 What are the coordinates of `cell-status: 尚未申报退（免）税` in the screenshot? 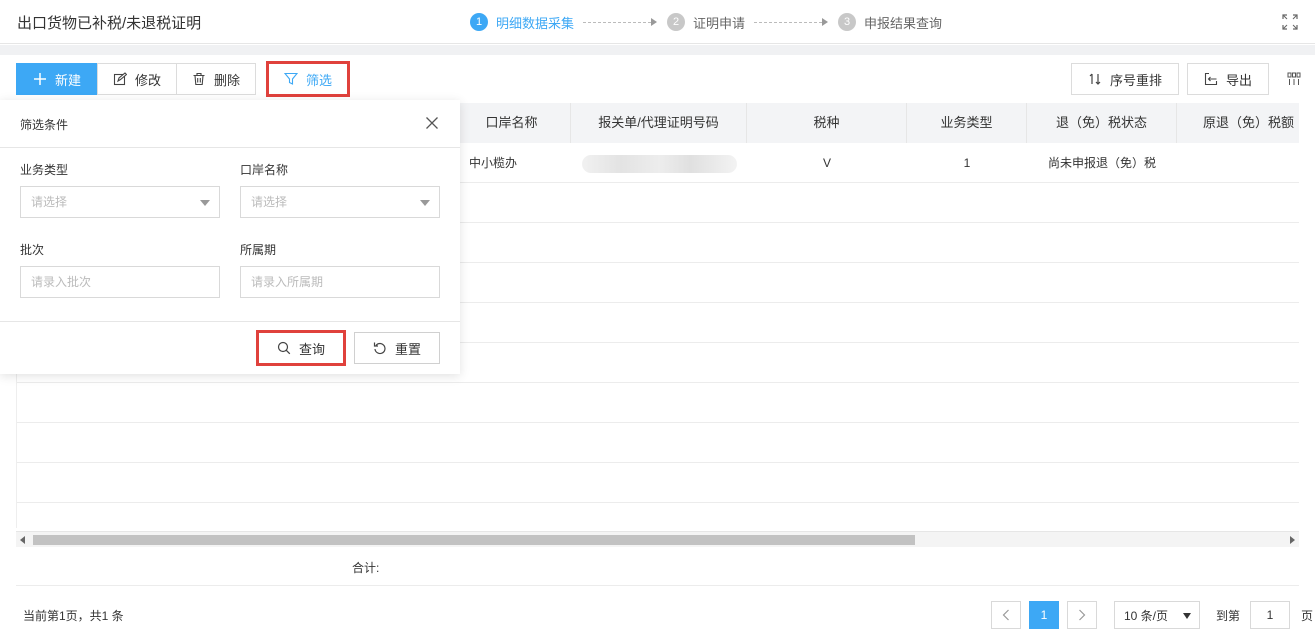 It's located at (1101, 163).